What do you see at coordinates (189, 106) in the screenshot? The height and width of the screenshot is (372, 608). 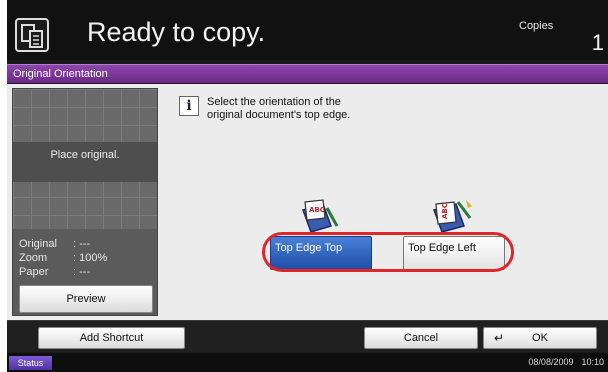 I see `info-icon: i` at bounding box center [189, 106].